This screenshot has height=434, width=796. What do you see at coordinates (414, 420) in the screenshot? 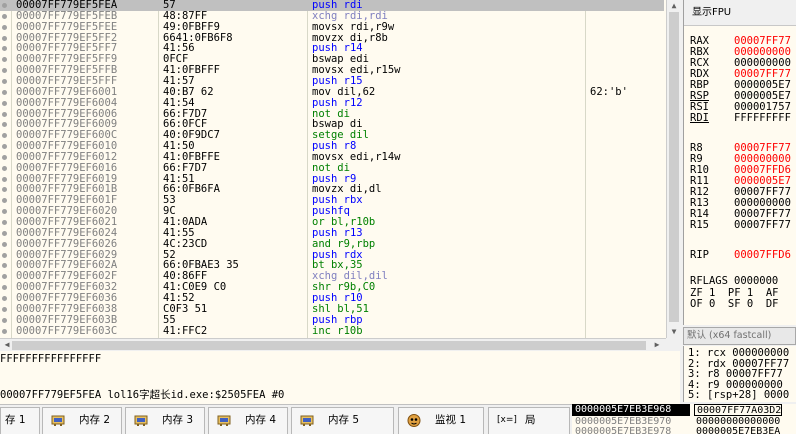
I see `watch-icon` at bounding box center [414, 420].